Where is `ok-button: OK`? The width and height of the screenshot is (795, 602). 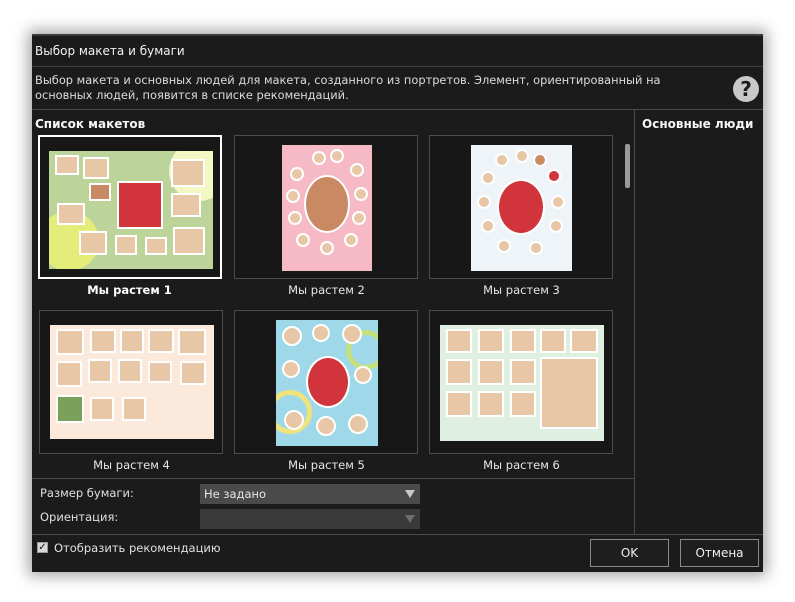 ok-button: OK is located at coordinates (629, 553).